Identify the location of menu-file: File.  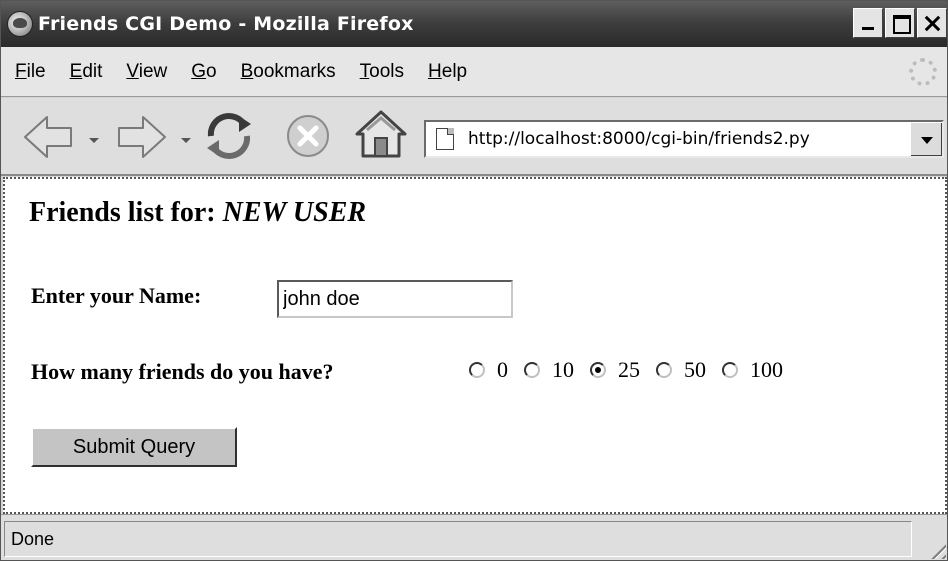
(30, 72).